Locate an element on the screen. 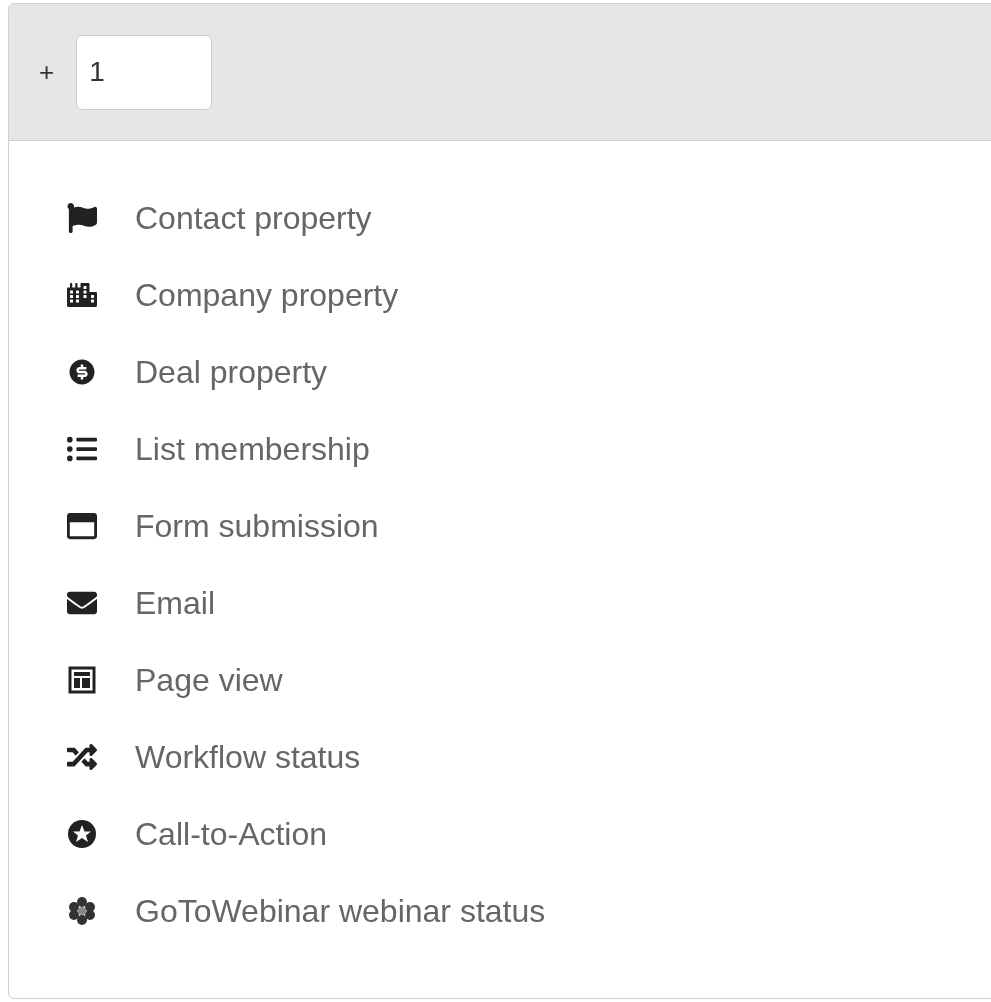  number-input-field: 1 is located at coordinates (144, 72).